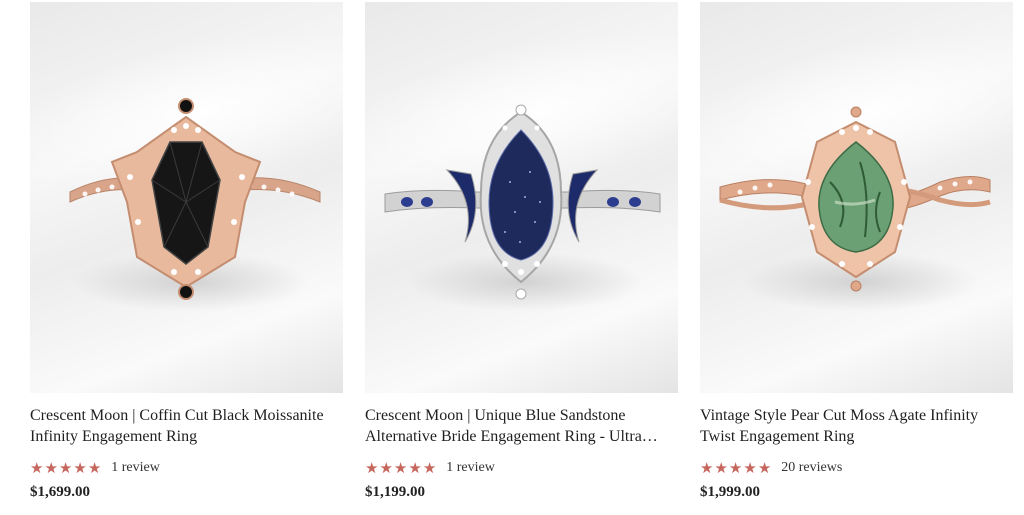  Describe the element at coordinates (811, 468) in the screenshot. I see `review-count-link: 20 reviews` at that location.